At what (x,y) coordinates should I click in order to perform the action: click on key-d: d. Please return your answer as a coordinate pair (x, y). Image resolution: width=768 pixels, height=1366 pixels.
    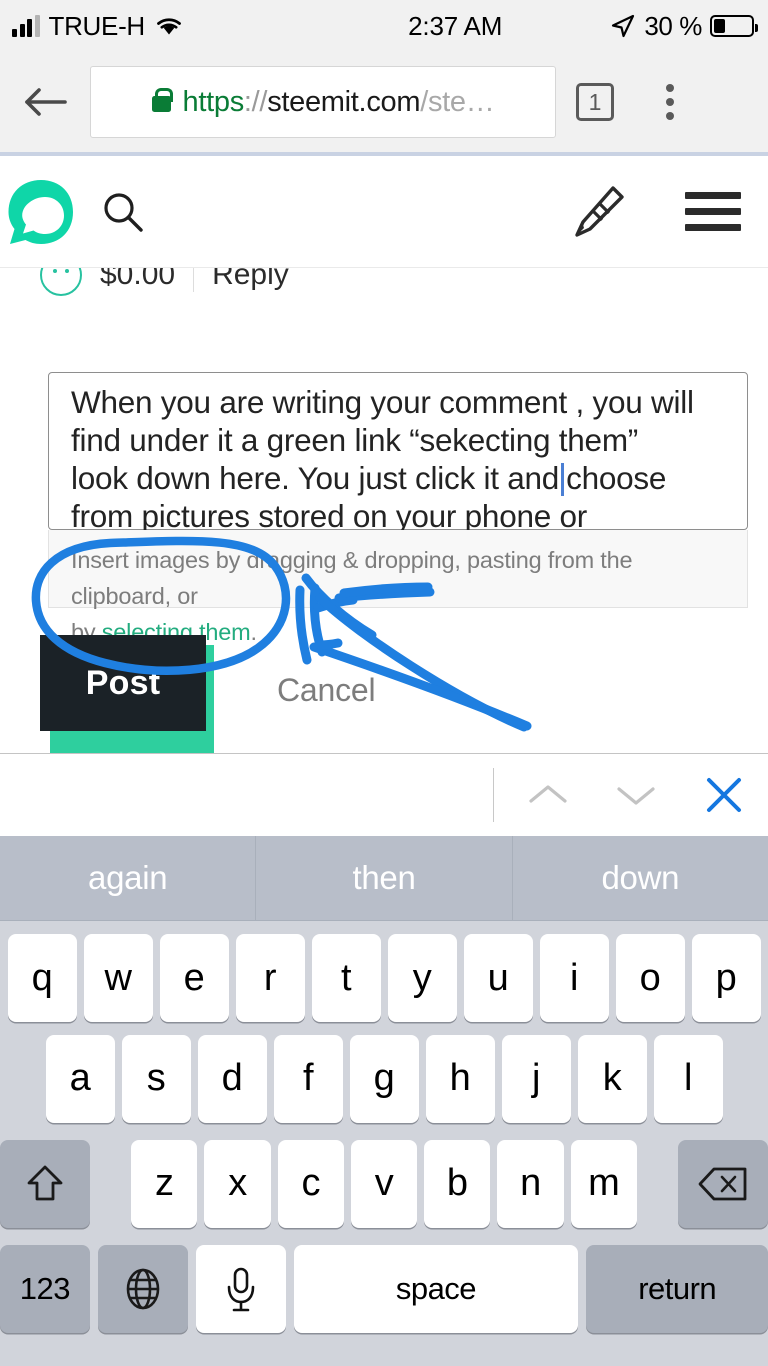
    Looking at the image, I should click on (232, 1078).